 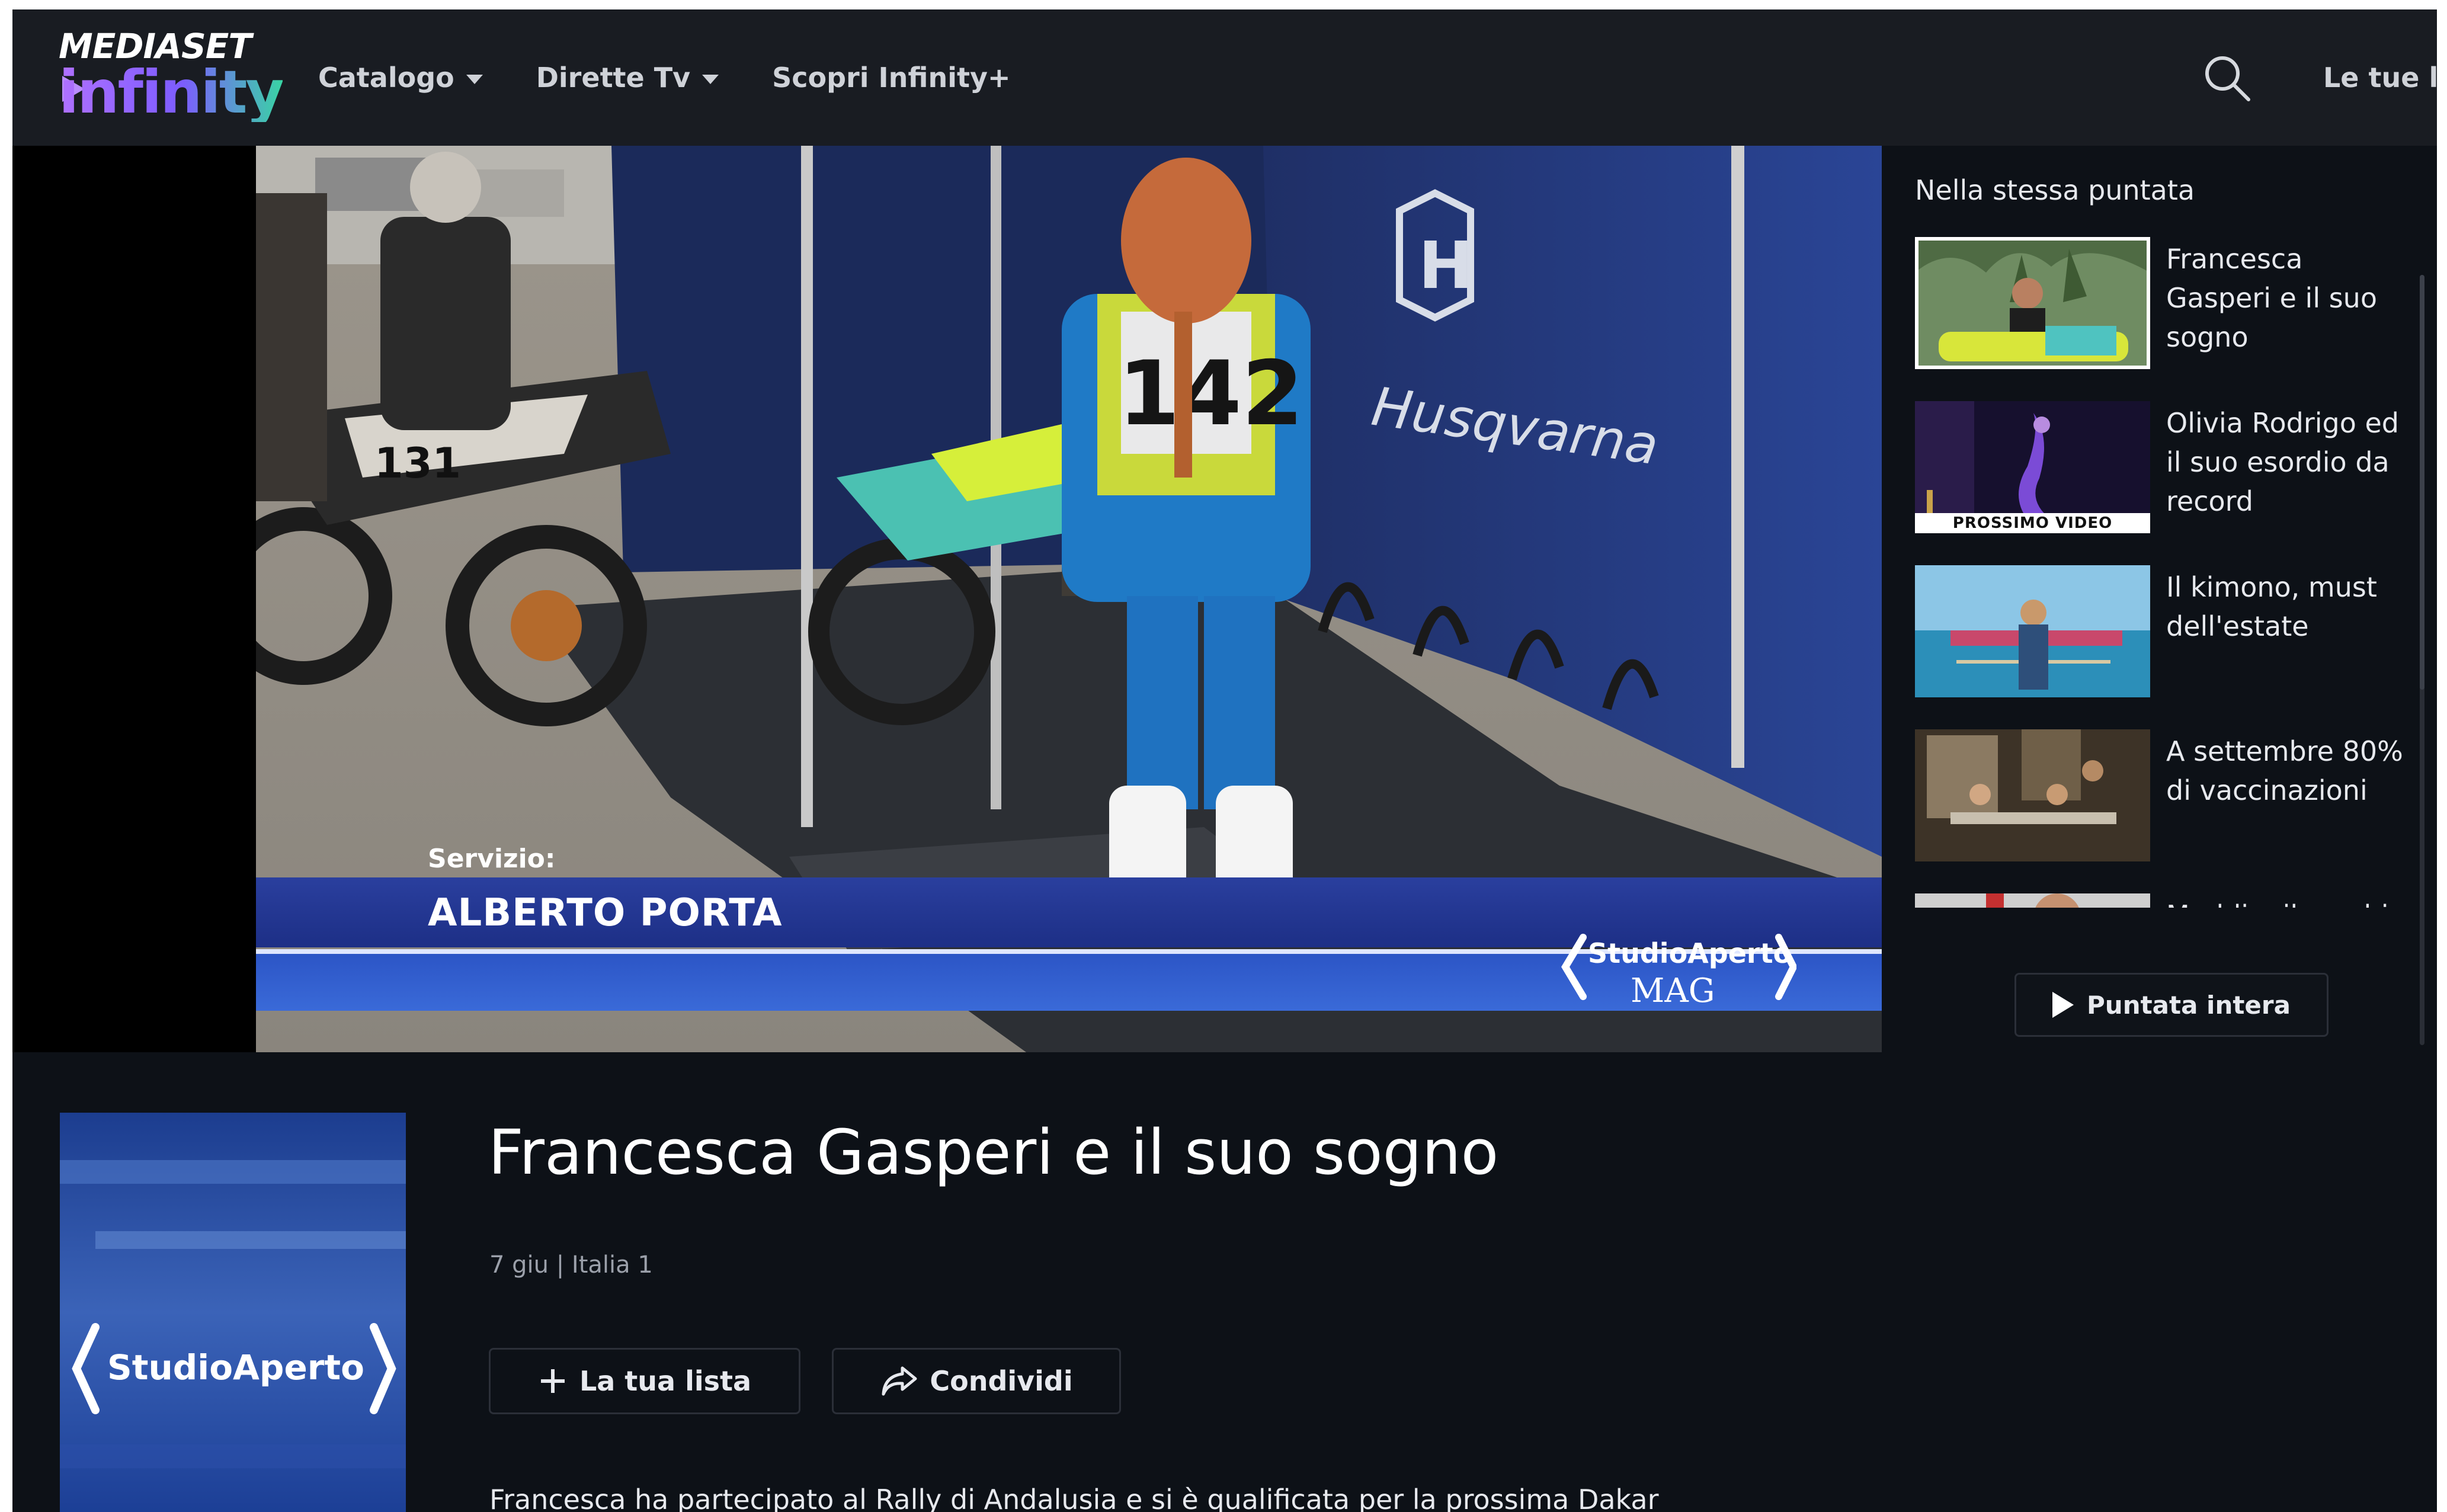 What do you see at coordinates (2033, 523) in the screenshot?
I see `next-video-badge: PROSSIMO VIDEO` at bounding box center [2033, 523].